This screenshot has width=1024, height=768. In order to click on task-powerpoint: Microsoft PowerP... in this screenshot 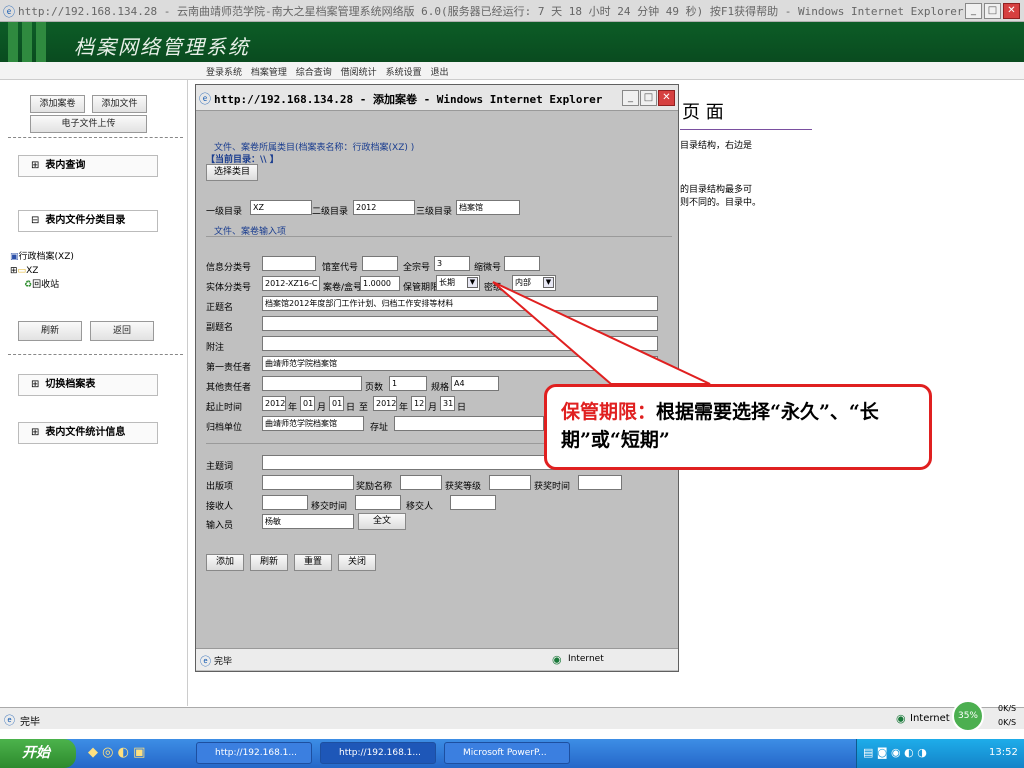, I will do `click(507, 753)`.